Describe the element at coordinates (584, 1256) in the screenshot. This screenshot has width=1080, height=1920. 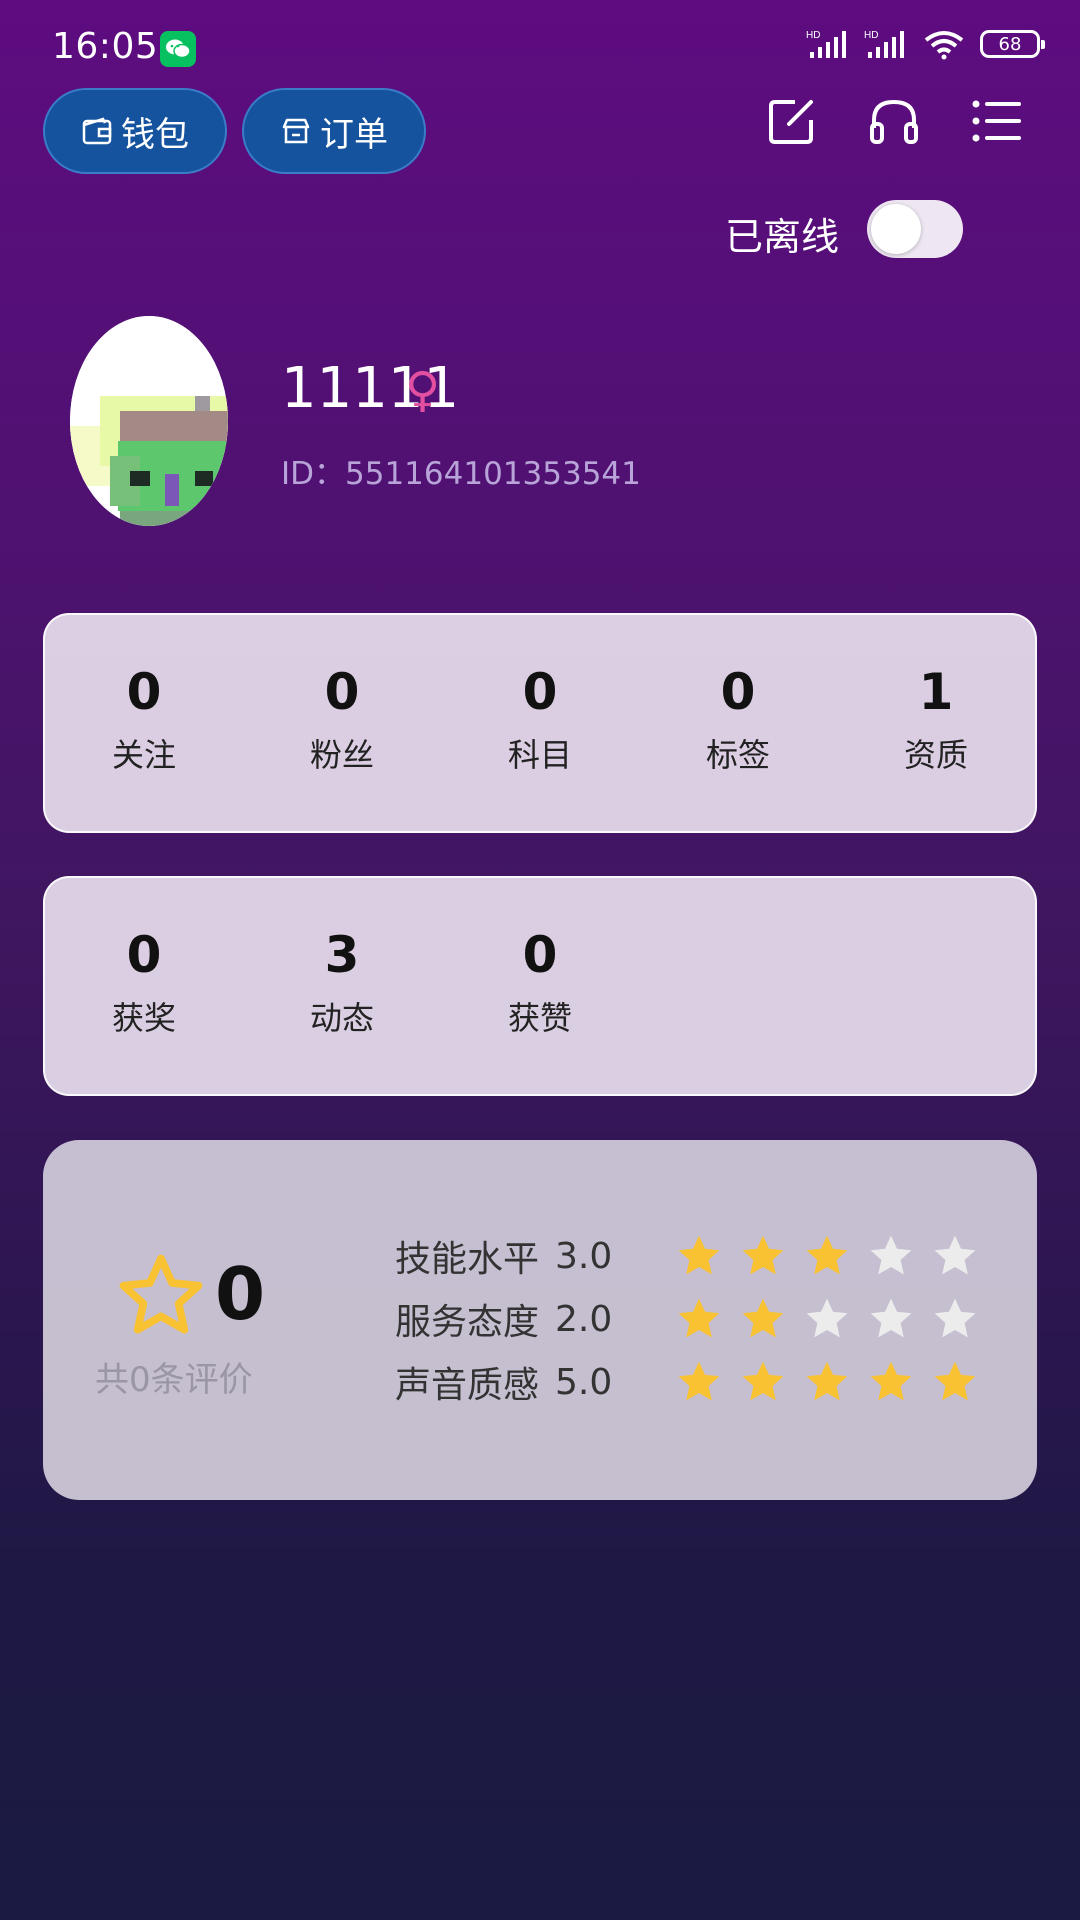
I see `rating-value: 3.0` at that location.